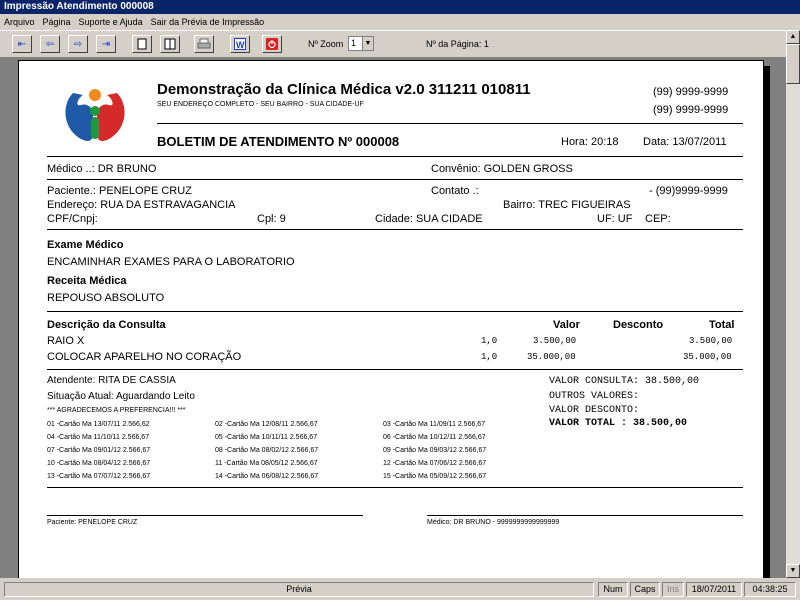 The height and width of the screenshot is (600, 800). Describe the element at coordinates (555, 341) in the screenshot. I see `item-value: 3.500,00` at that location.